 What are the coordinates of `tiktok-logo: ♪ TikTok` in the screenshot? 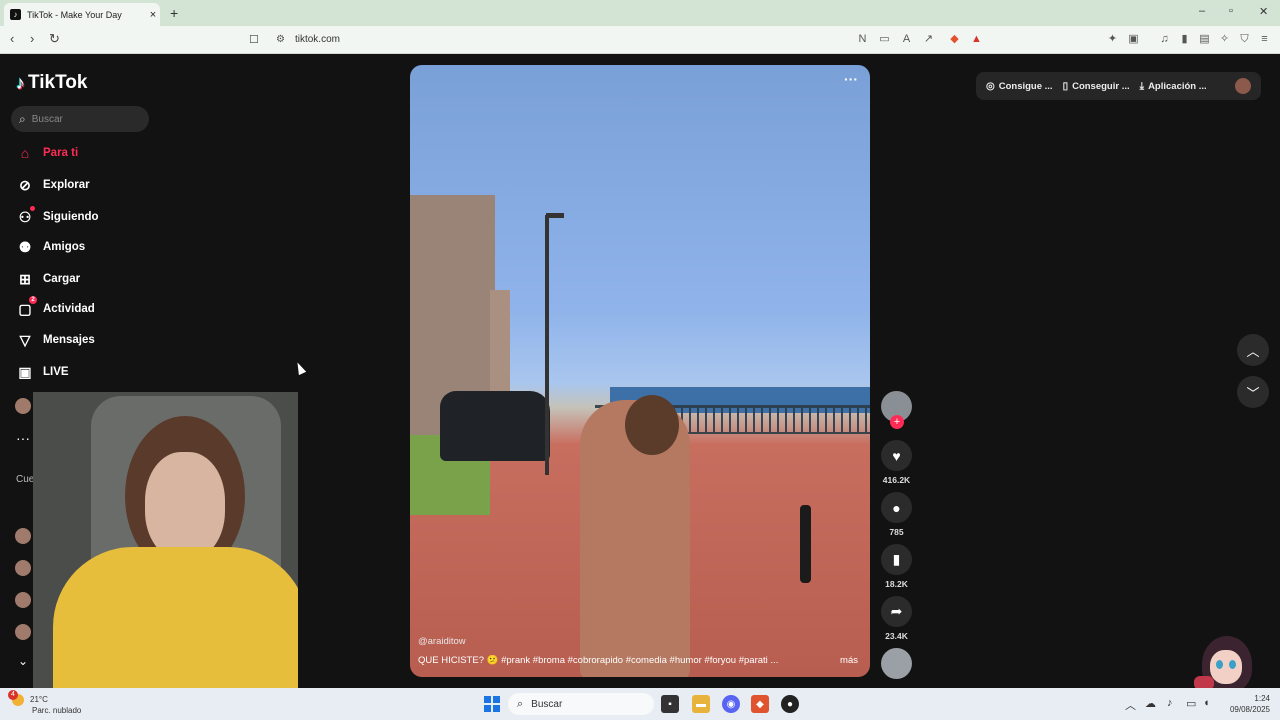 It's located at (51, 83).